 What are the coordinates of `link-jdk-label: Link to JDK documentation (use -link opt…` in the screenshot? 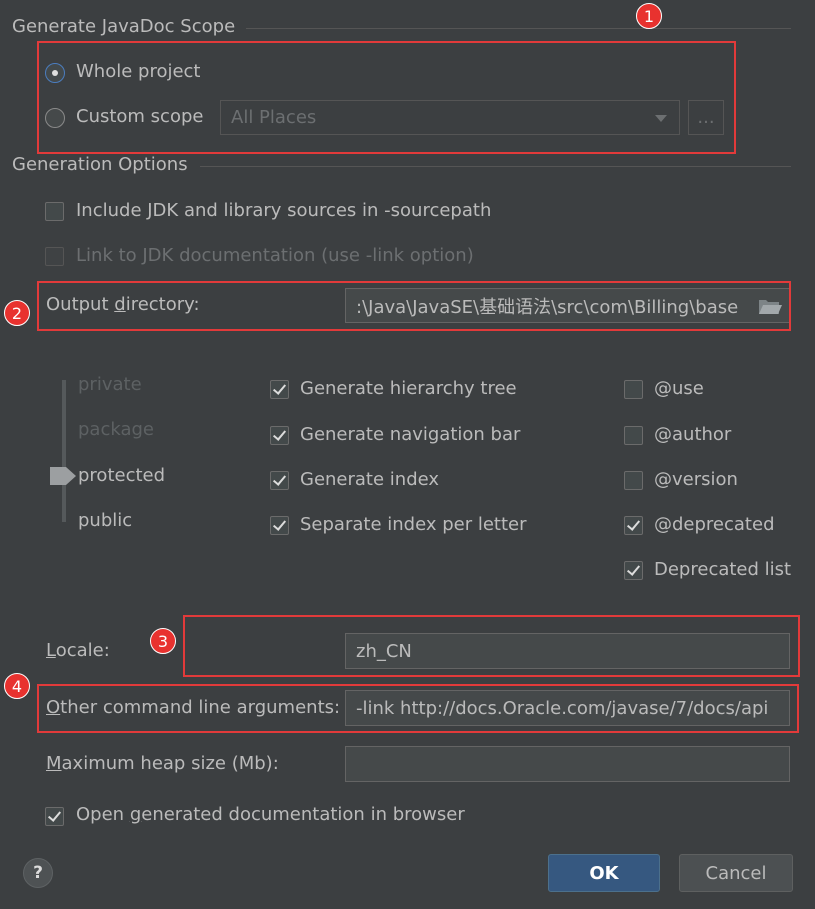 It's located at (275, 255).